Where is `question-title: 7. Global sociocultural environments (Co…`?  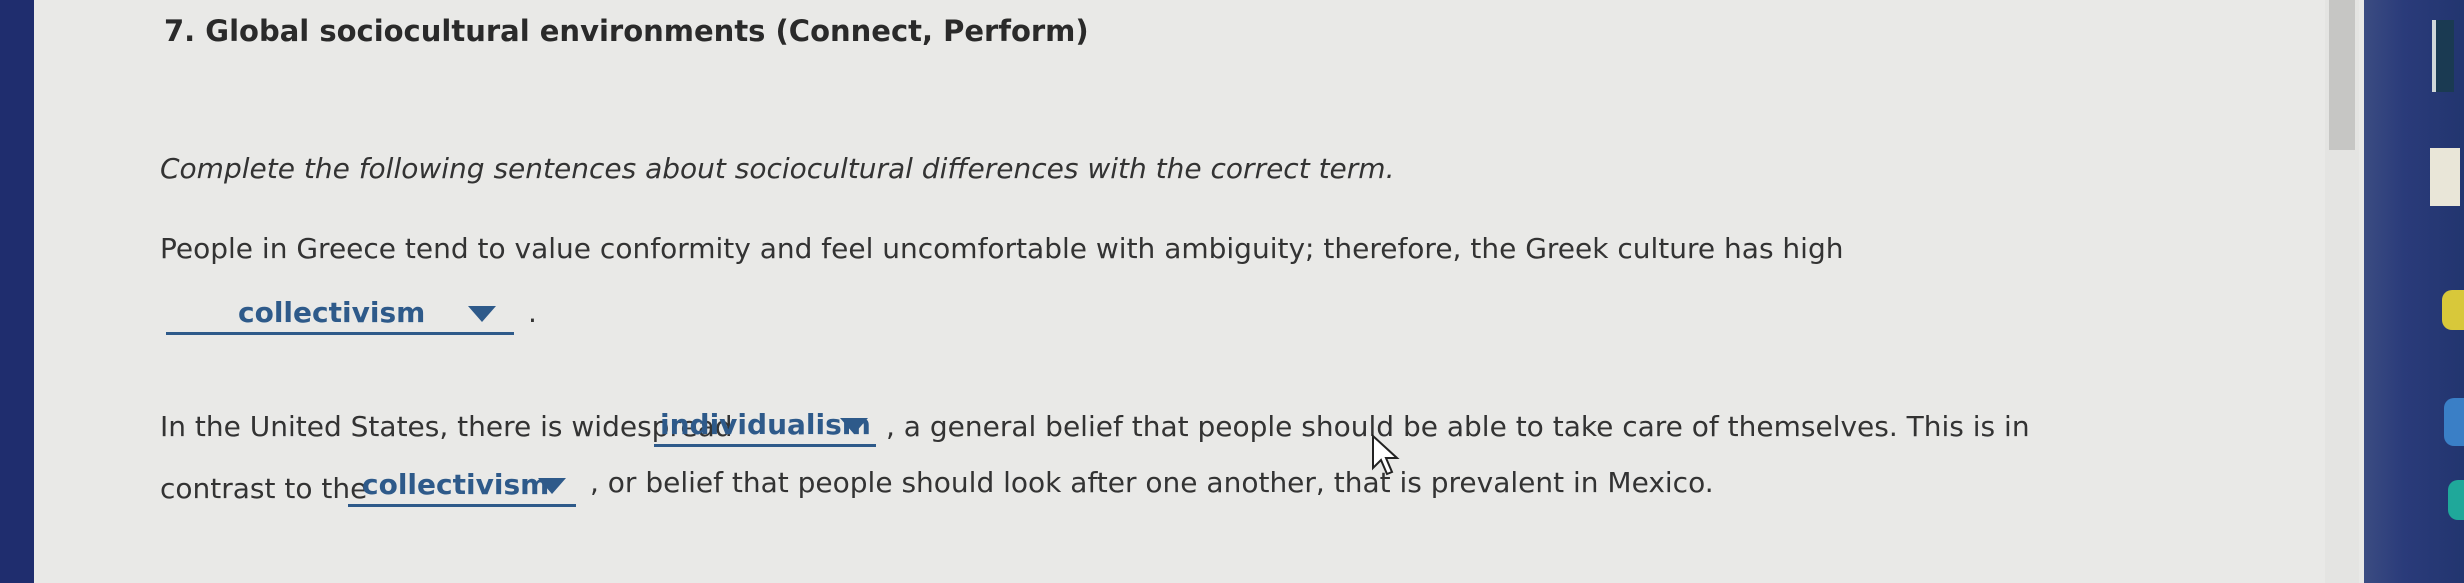
question-title: 7. Global sociocultural environments (Co… is located at coordinates (626, 31).